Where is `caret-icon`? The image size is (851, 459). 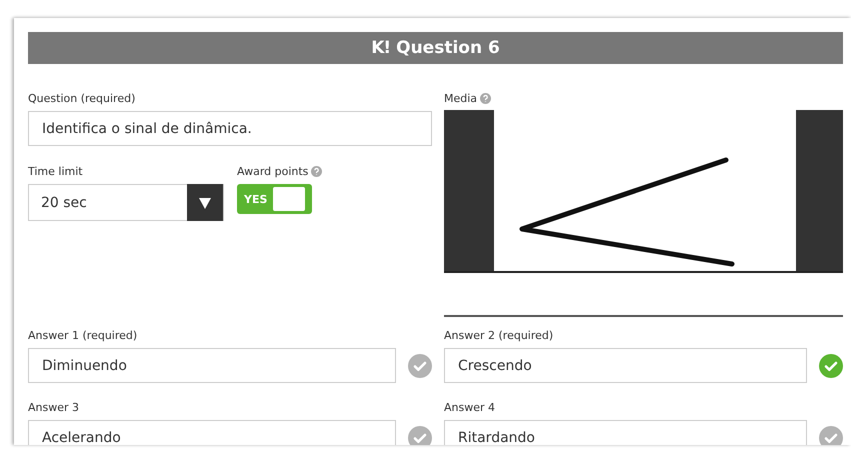
caret-icon is located at coordinates (205, 202).